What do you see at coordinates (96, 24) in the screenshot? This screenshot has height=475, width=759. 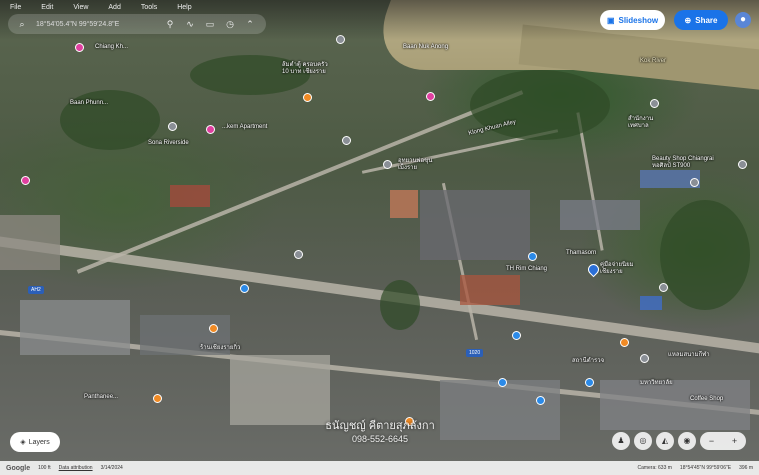 I see `coordinate-text: 18°54'05.4"N 99°59'24.8"E` at bounding box center [96, 24].